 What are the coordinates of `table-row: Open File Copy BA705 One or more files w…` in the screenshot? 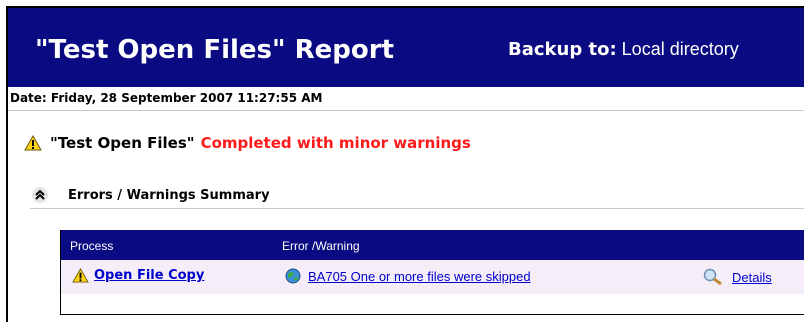 It's located at (432, 277).